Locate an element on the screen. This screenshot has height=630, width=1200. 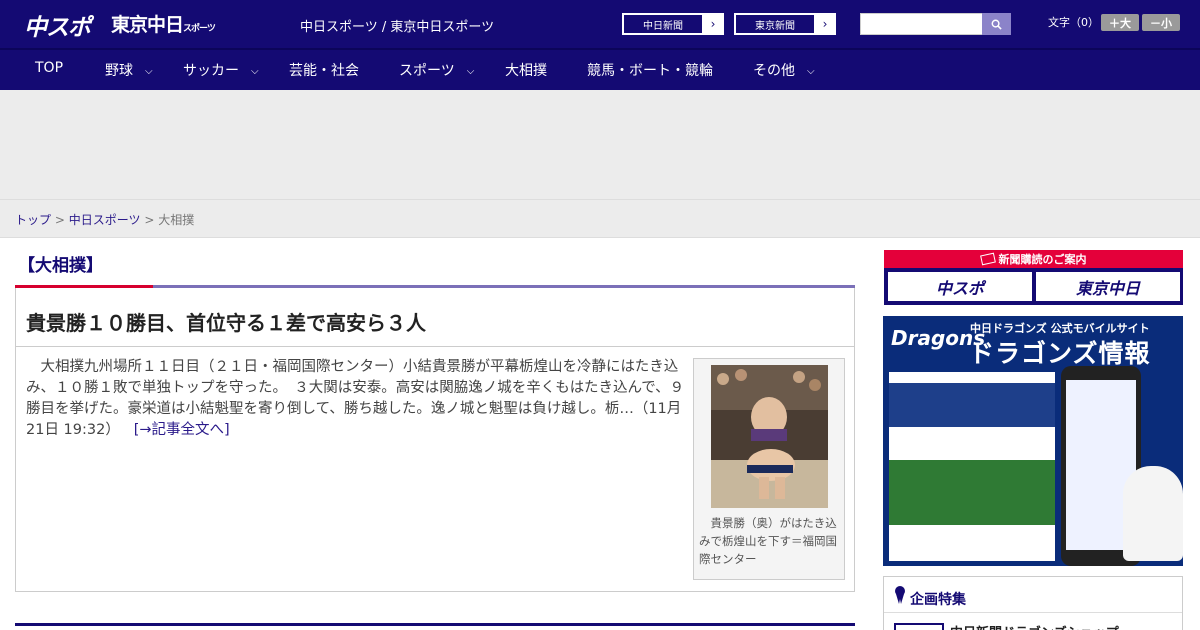
subscription-logo-chuspo: 中スポ is located at coordinates (960, 286).